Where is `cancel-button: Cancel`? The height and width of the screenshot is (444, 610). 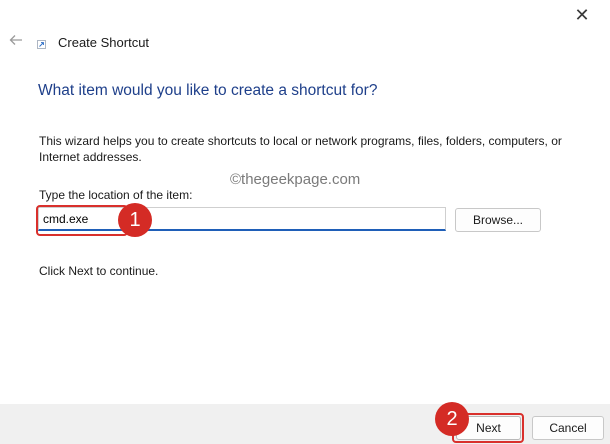
cancel-button: Cancel is located at coordinates (568, 428).